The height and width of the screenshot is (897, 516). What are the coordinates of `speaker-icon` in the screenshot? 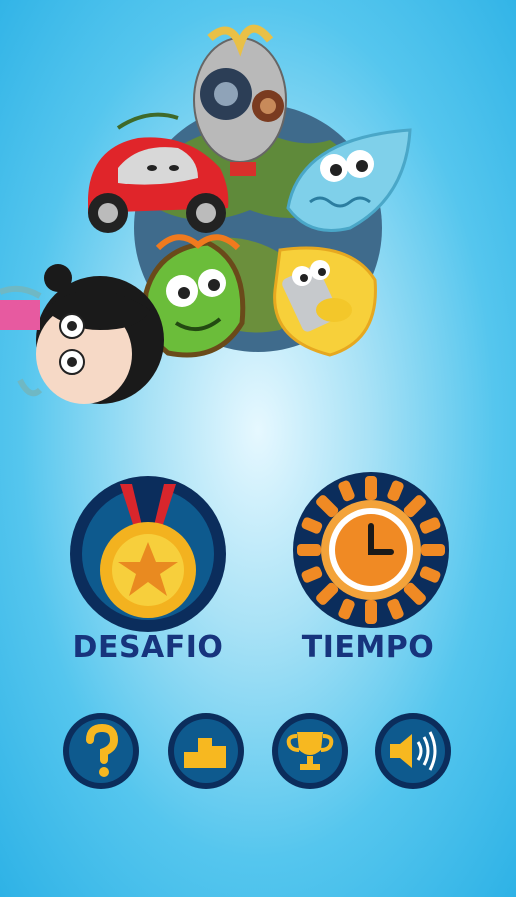 It's located at (413, 751).